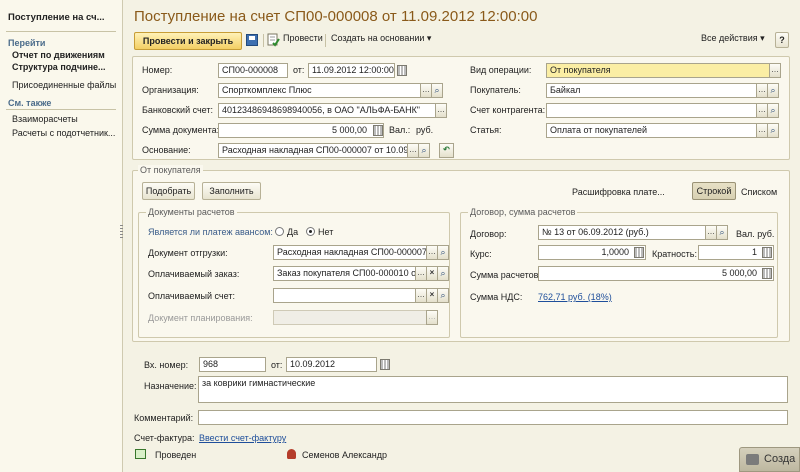 The image size is (800, 472). What do you see at coordinates (319, 90) in the screenshot?
I see `organization-field: Спорткомплекс Плюс` at bounding box center [319, 90].